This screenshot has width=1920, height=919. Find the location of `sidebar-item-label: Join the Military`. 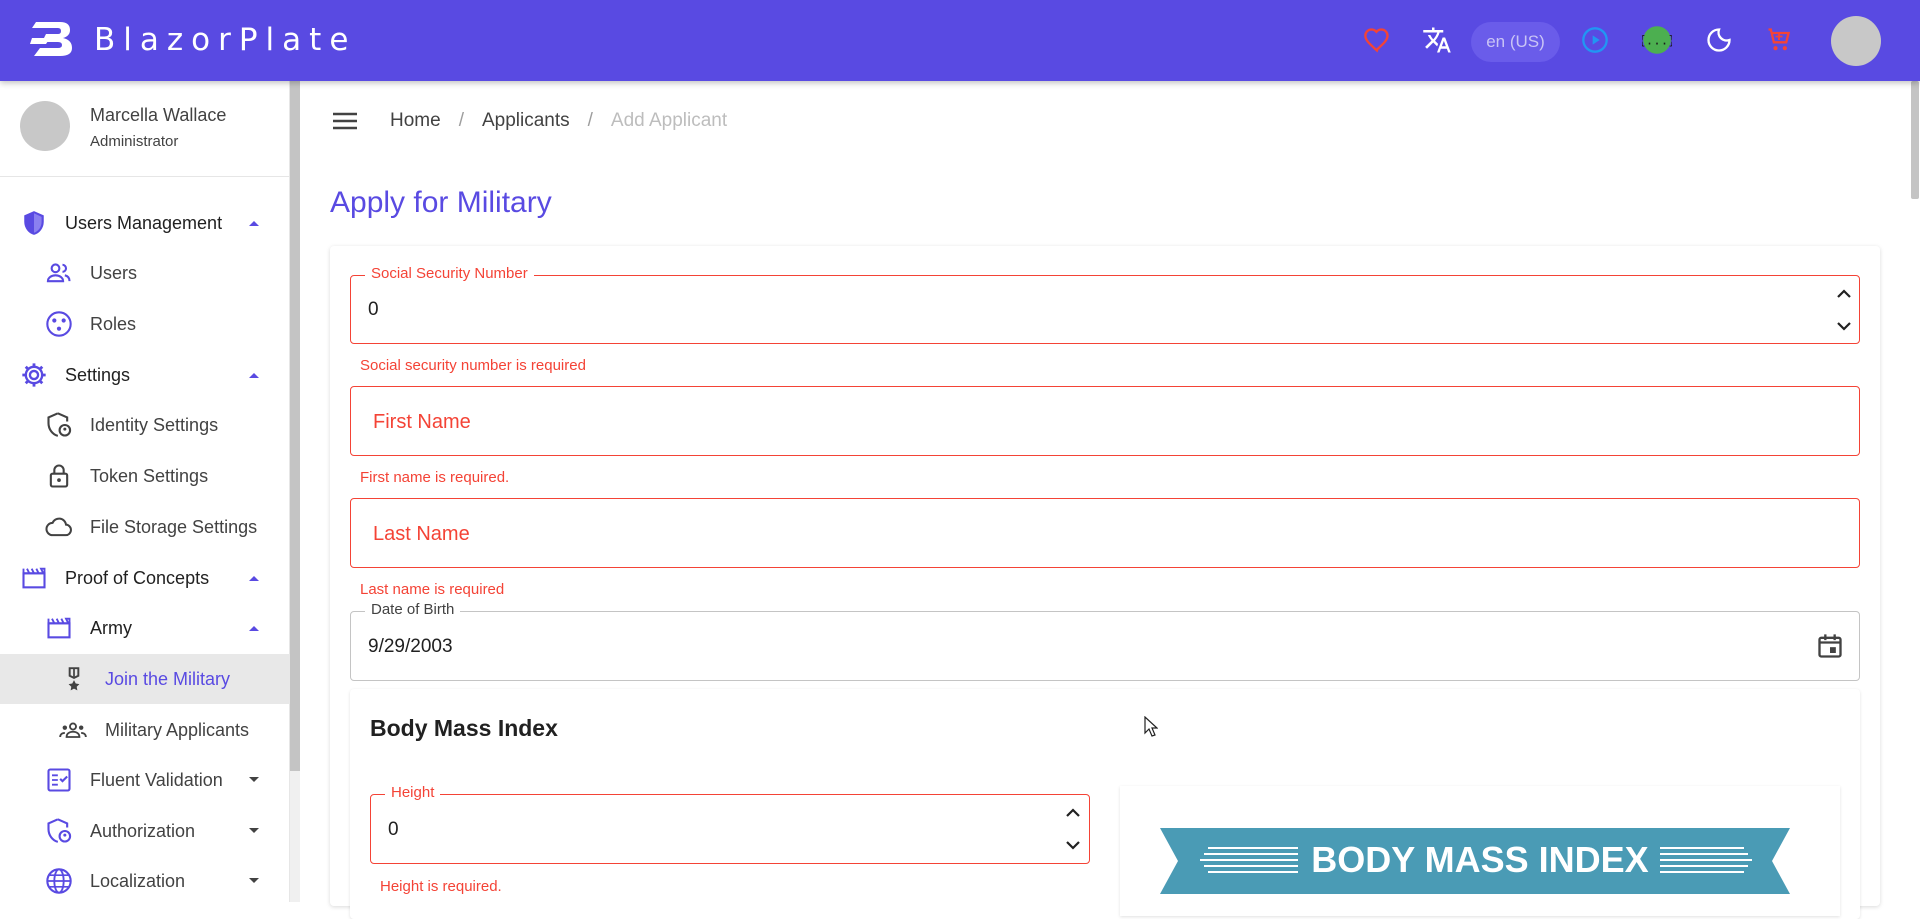

sidebar-item-label: Join the Military is located at coordinates (168, 678).